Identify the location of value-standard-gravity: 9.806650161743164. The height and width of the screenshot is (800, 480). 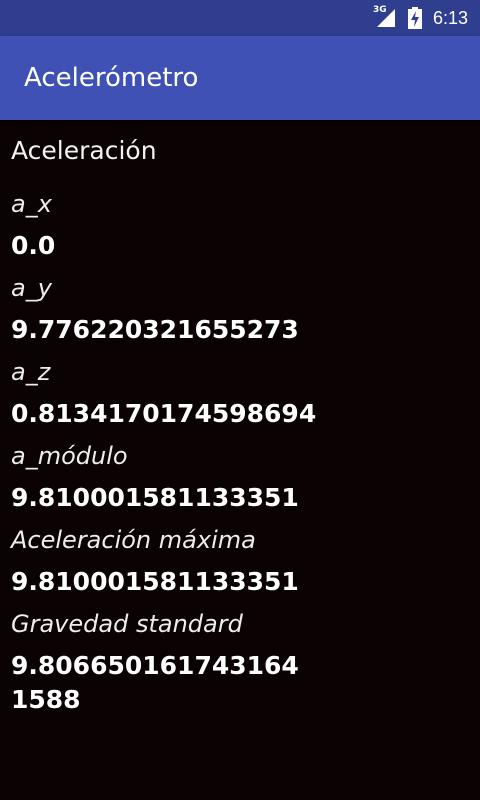
(155, 665).